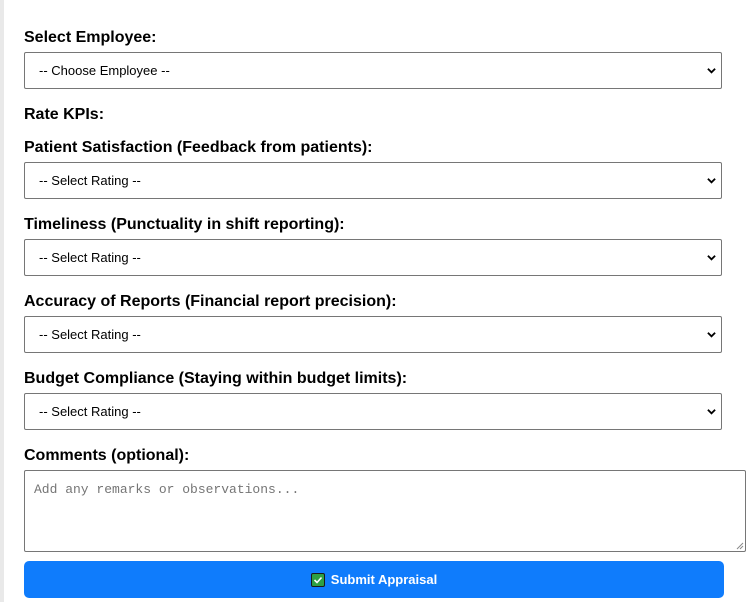 Image resolution: width=746 pixels, height=602 pixels. Describe the element at coordinates (373, 70) in the screenshot. I see `employee-select: -- Choose Employee --` at that location.